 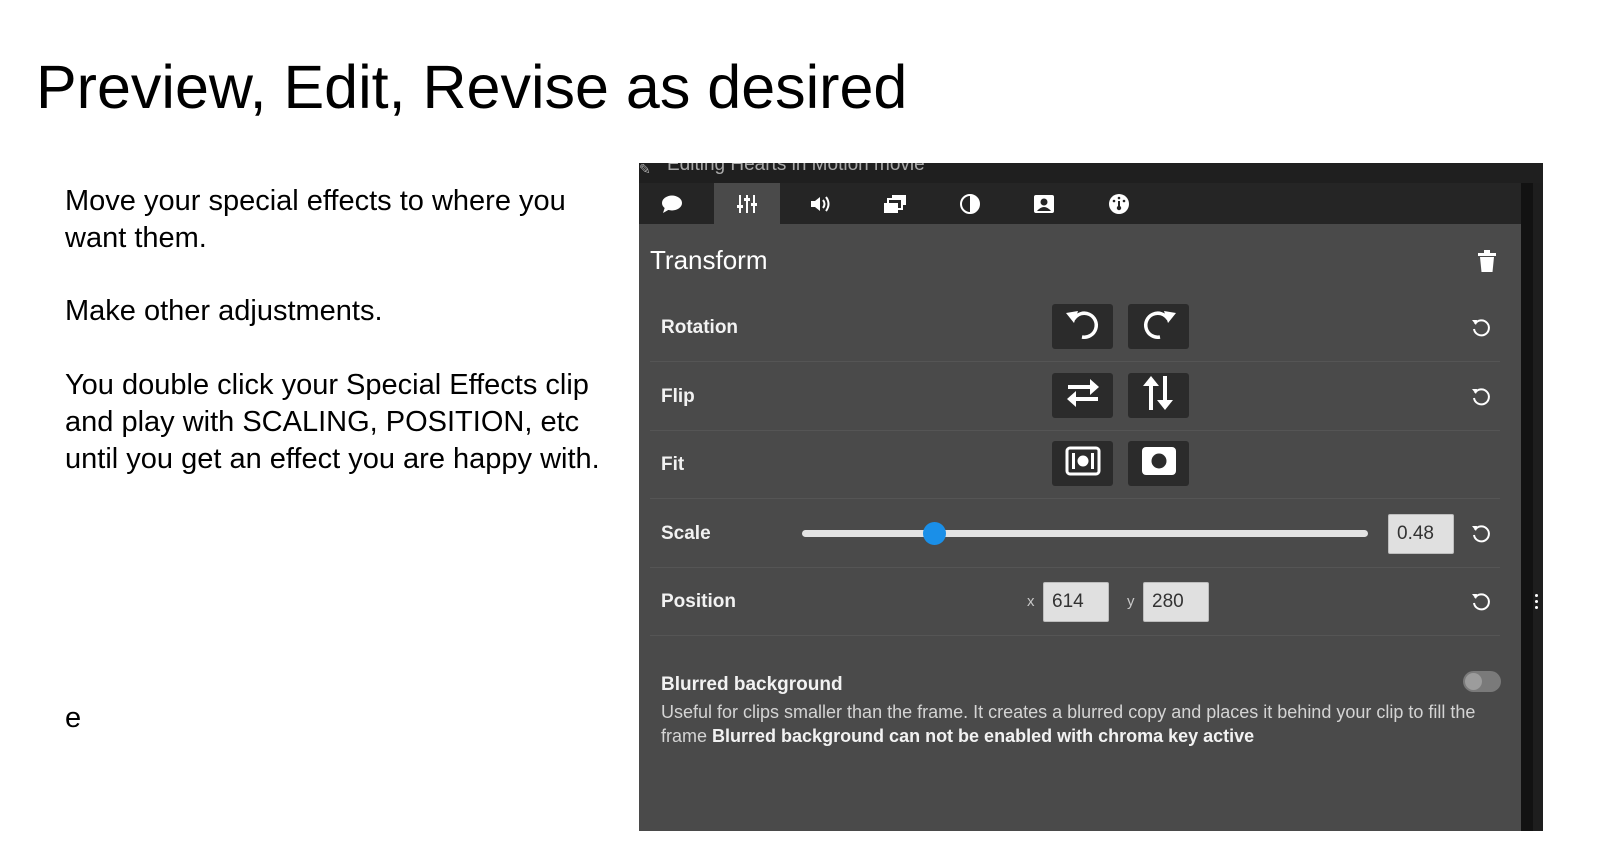 I want to click on speedometer-icon, so click(x=1119, y=204).